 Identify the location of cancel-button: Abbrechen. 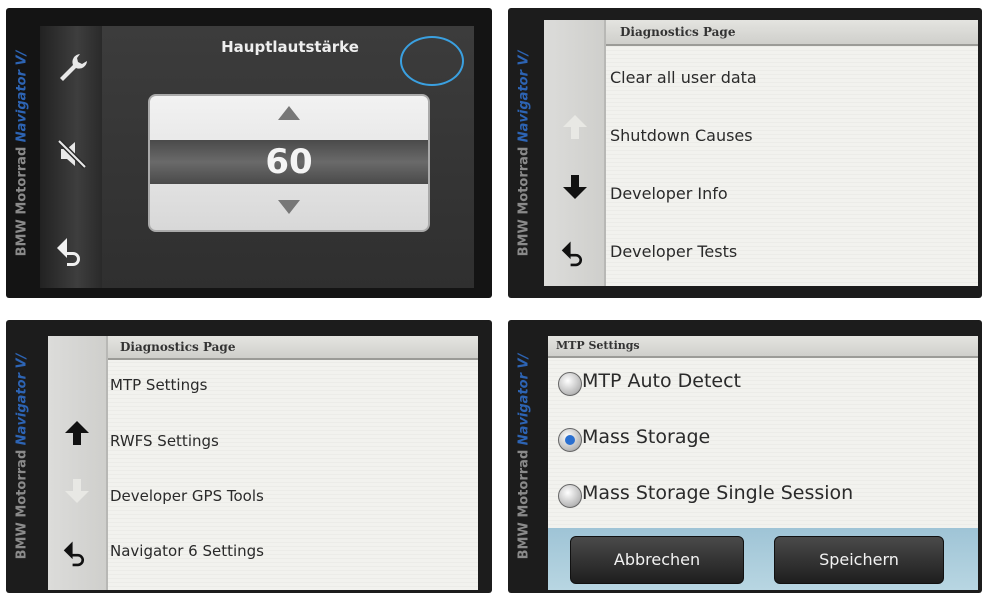
(657, 560).